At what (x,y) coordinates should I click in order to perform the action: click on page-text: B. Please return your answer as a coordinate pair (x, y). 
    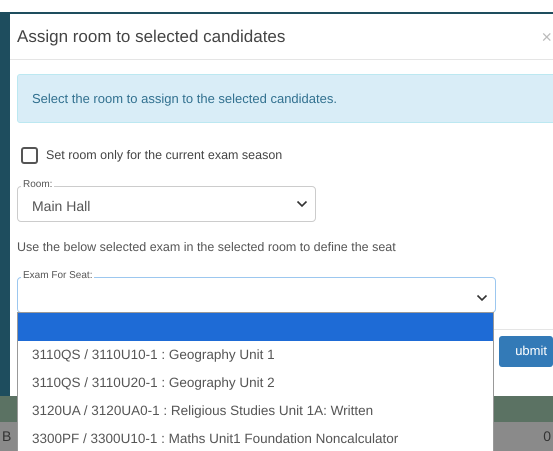
    Looking at the image, I should click on (7, 436).